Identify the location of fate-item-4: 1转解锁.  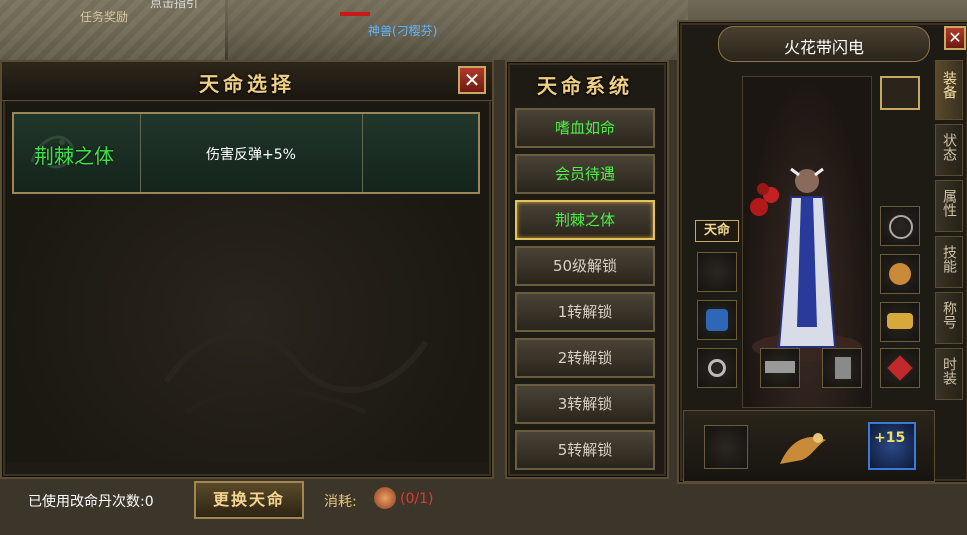
(585, 312).